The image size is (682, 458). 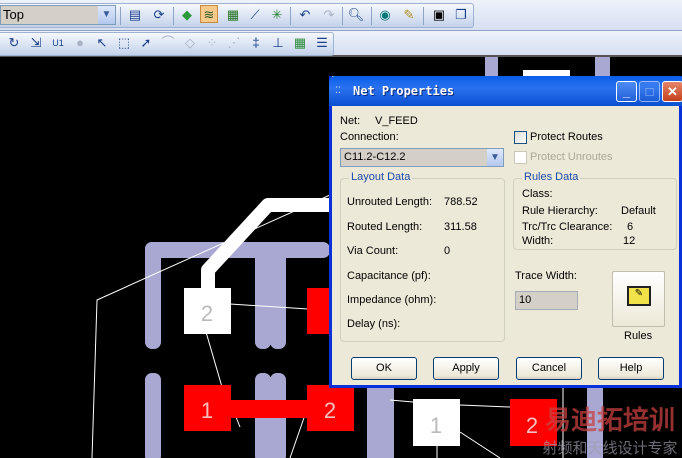 I want to click on zoom-icon: 🔍︎, so click(x=356, y=15).